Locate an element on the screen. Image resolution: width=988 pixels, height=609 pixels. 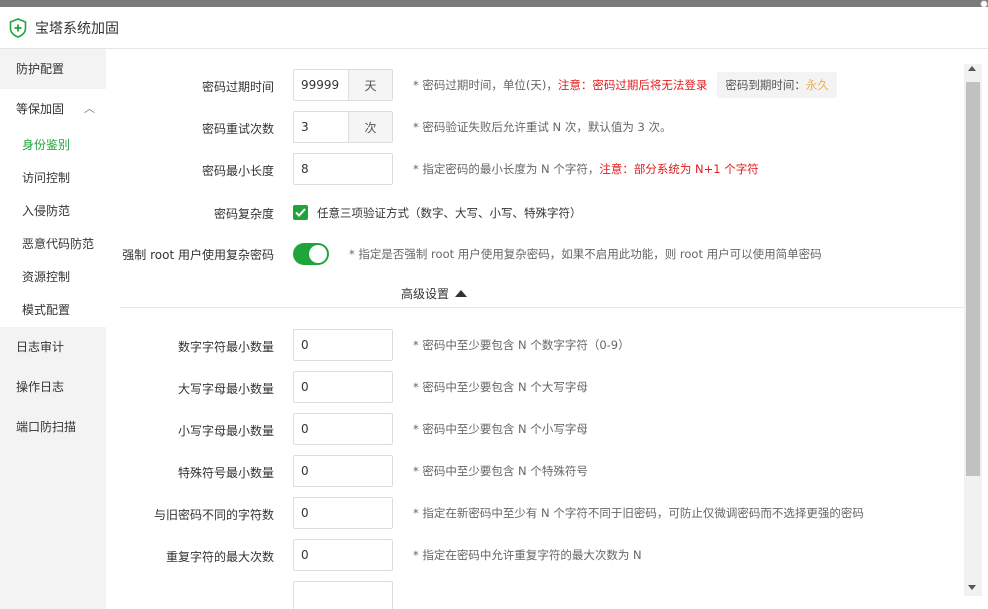
expire-status-value: 永久 is located at coordinates (817, 85).